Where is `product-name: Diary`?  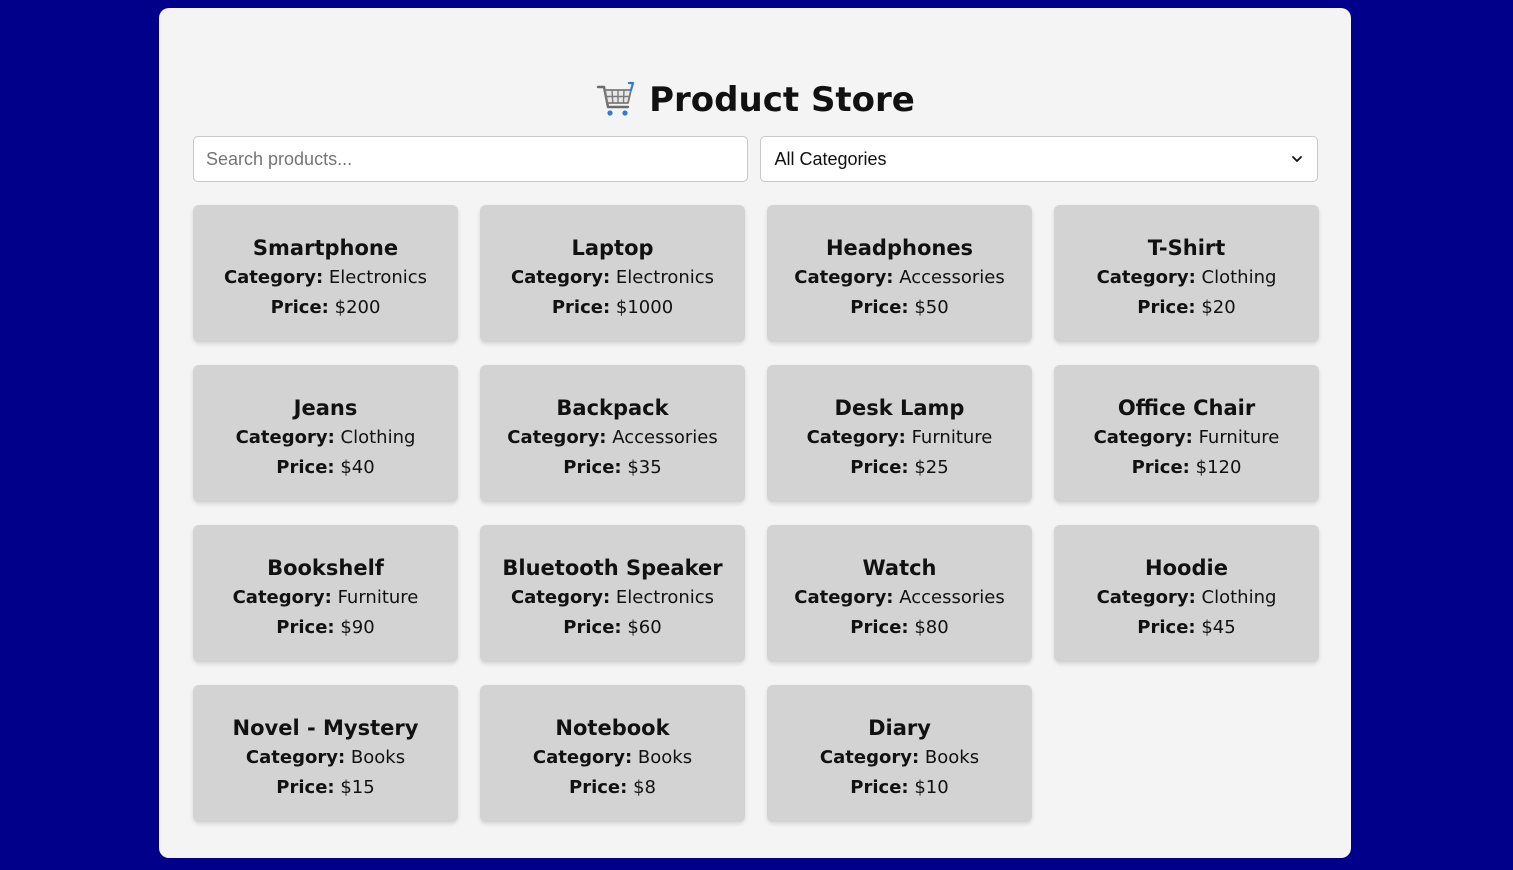
product-name: Diary is located at coordinates (899, 728).